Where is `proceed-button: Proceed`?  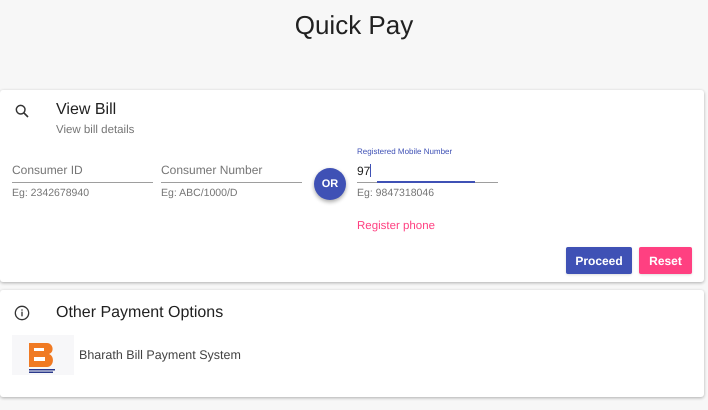
proceed-button: Proceed is located at coordinates (599, 260).